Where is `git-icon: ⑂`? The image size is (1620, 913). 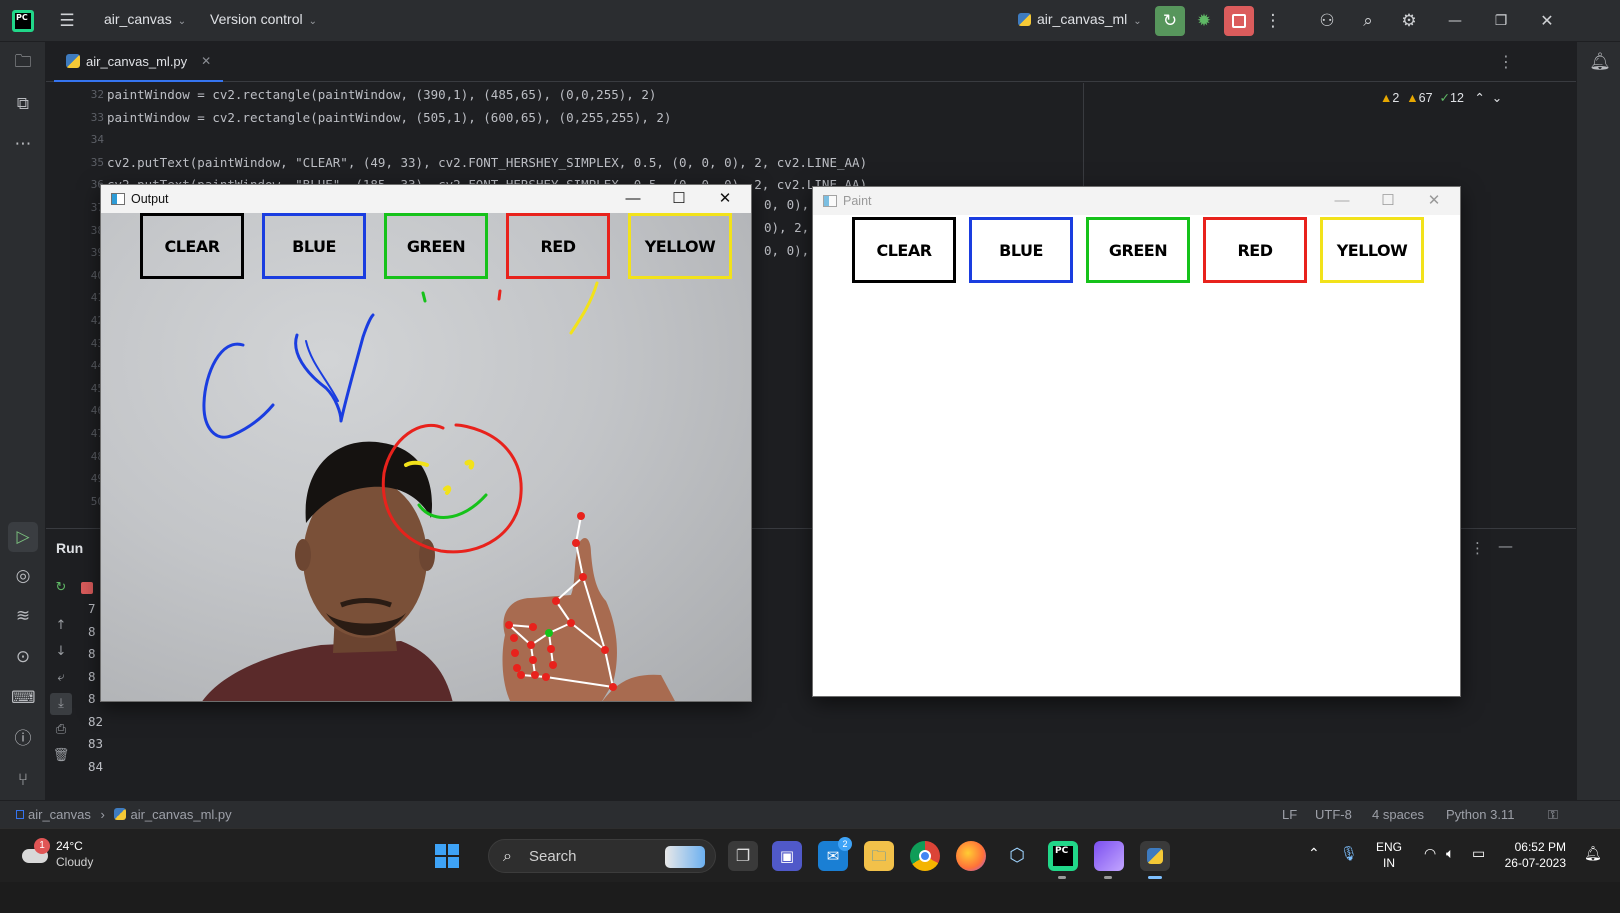
git-icon: ⑂ is located at coordinates (23, 780).